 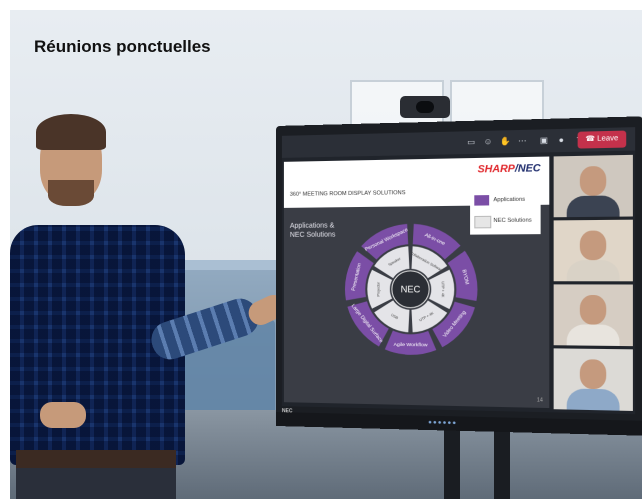 I want to click on participant-gallery, so click(x=593, y=284).